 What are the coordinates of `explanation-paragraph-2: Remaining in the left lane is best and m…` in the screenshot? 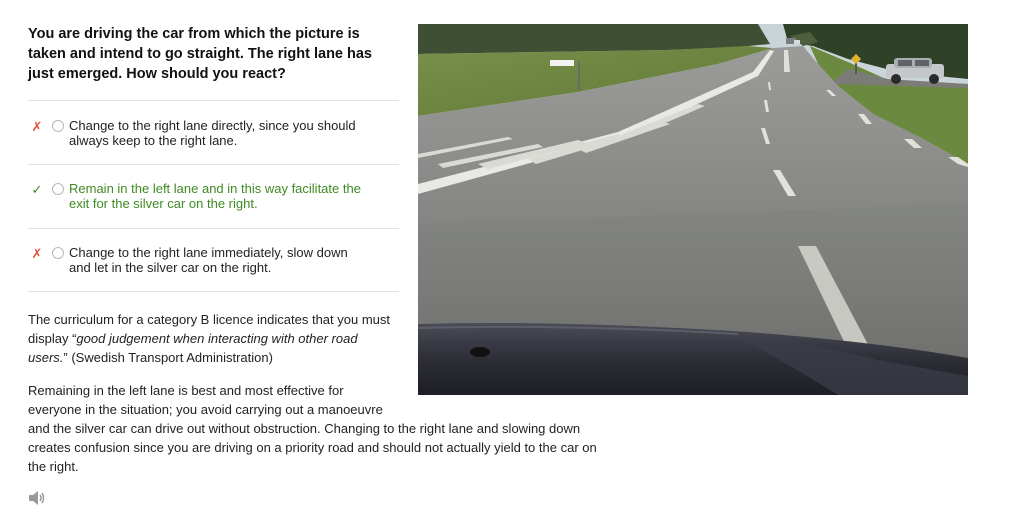 It's located at (312, 428).